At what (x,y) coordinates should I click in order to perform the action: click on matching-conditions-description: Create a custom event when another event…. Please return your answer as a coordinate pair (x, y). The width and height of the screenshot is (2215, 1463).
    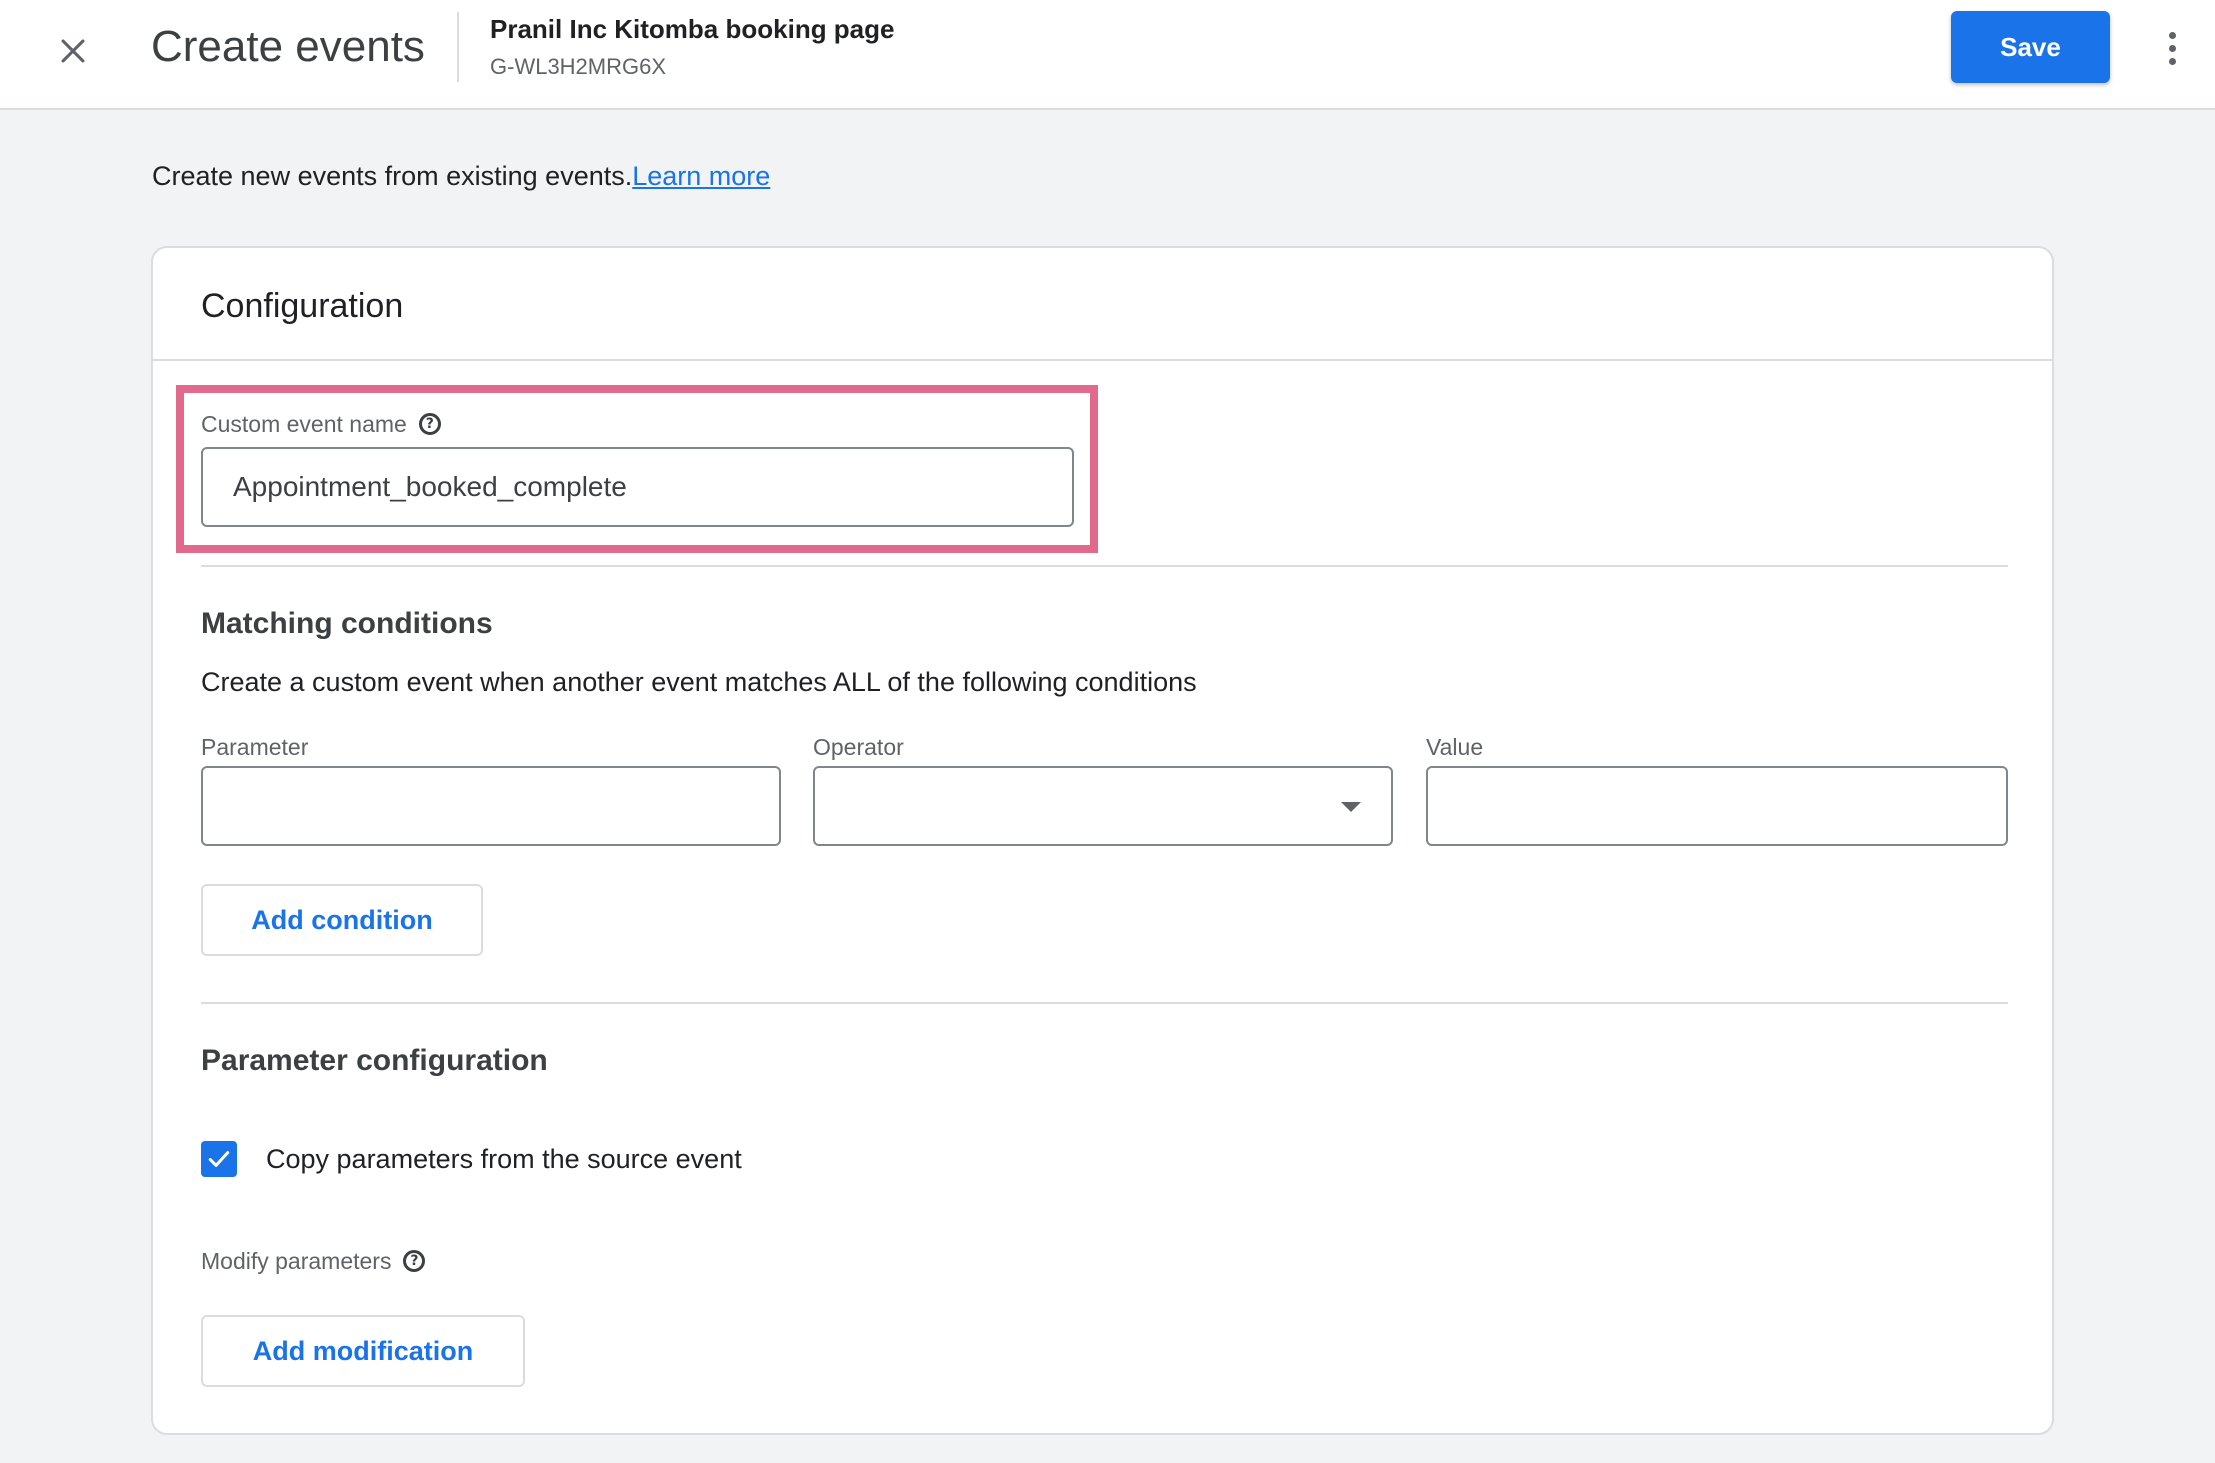
    Looking at the image, I should click on (699, 682).